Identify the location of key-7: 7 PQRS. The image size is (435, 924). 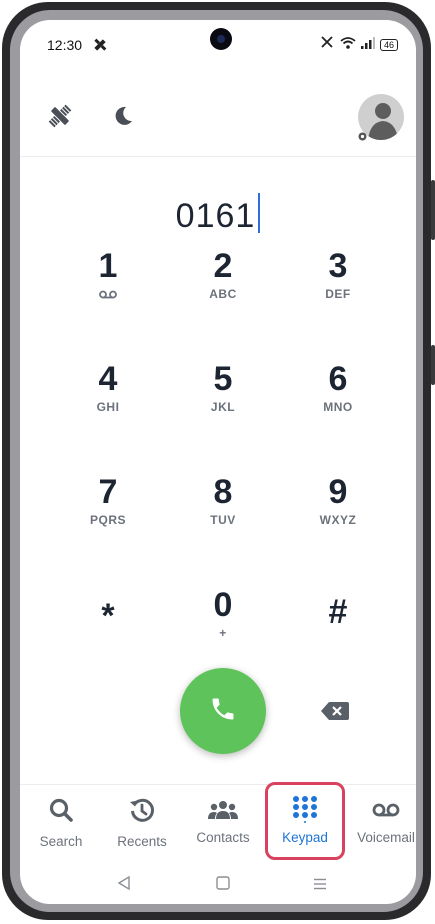
(108, 519).